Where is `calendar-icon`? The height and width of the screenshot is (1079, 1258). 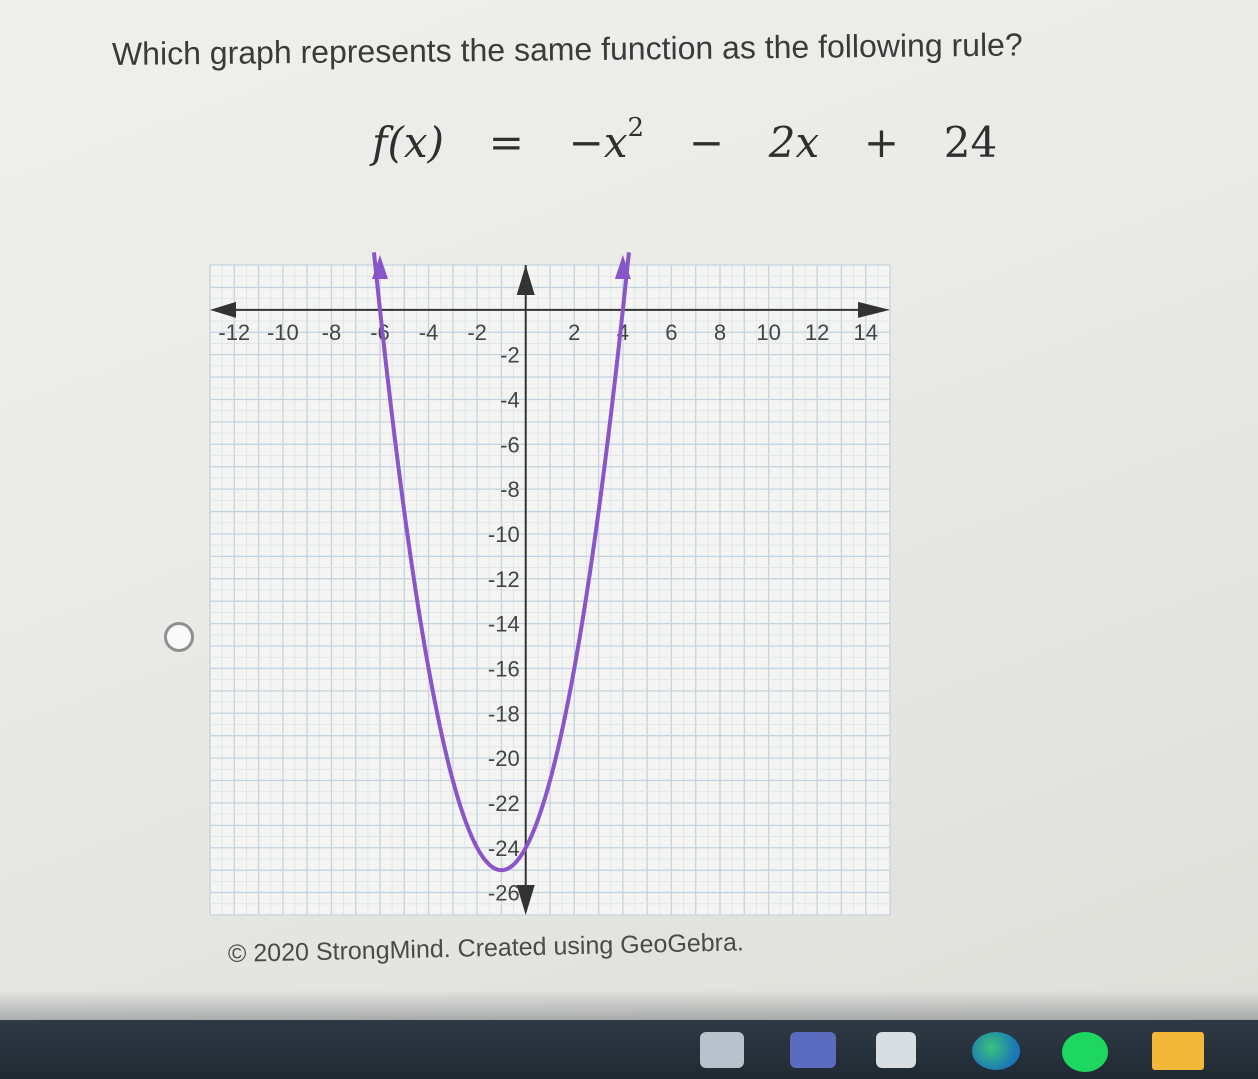 calendar-icon is located at coordinates (896, 1050).